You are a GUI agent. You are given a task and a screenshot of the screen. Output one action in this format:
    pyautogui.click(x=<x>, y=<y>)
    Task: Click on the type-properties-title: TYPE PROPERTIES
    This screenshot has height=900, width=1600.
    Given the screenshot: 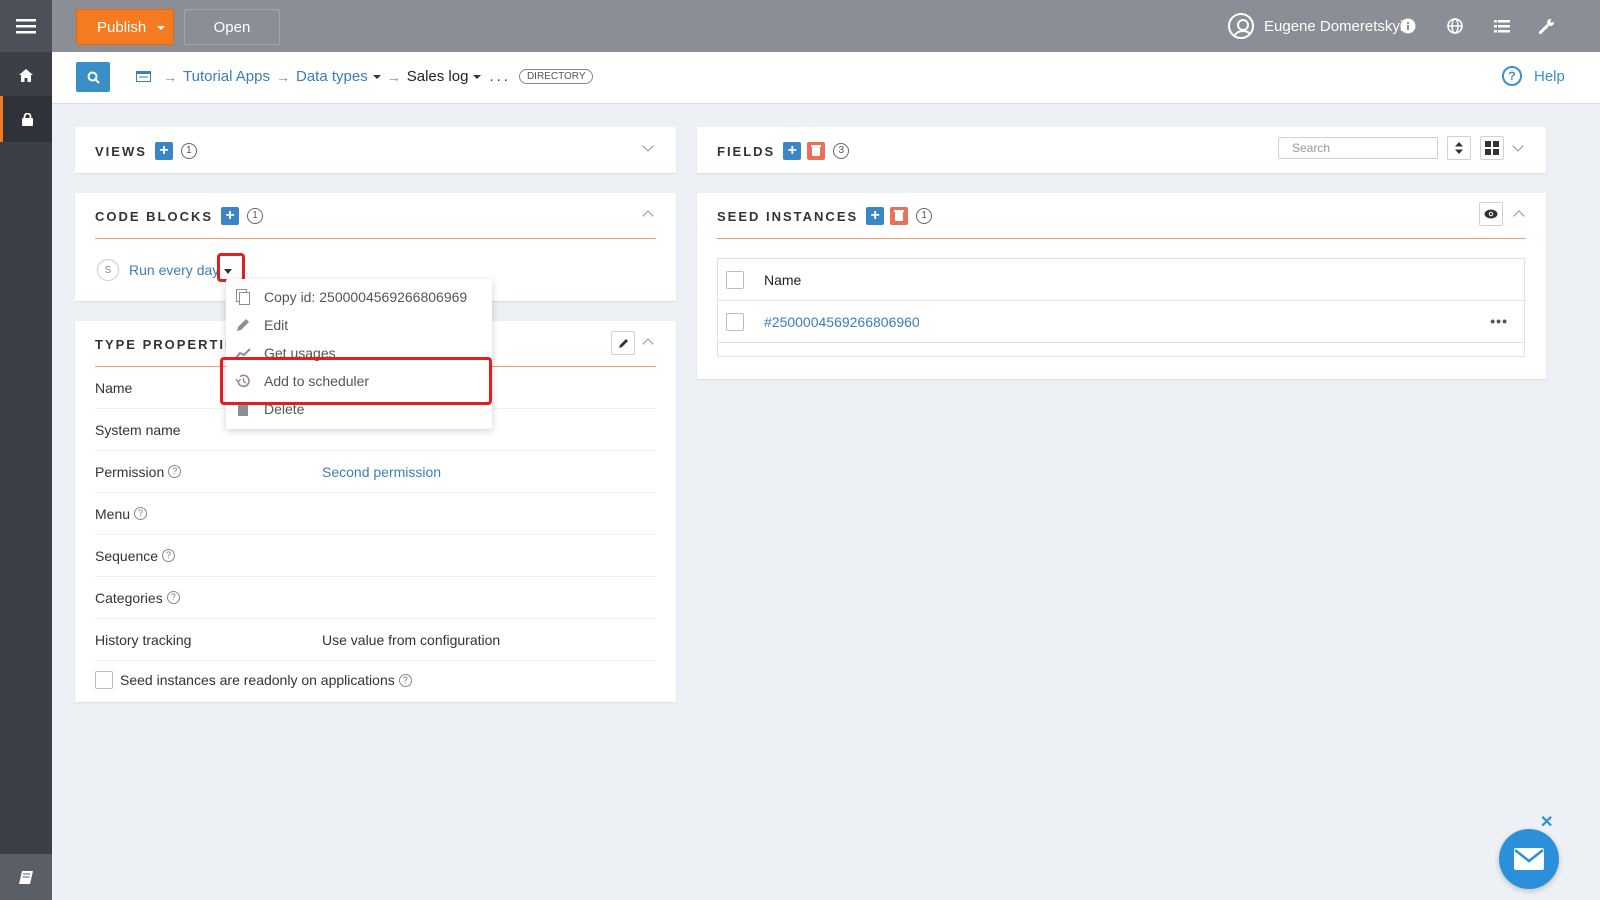 What is the action you would take?
    pyautogui.click(x=171, y=344)
    